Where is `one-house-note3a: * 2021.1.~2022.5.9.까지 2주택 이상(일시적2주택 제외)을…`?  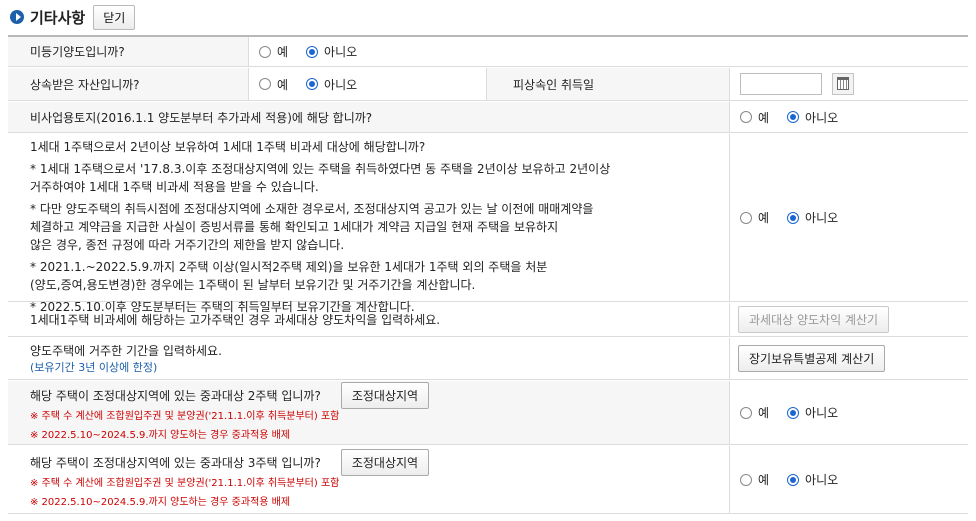
one-house-note3a: * 2021.1.~2022.5.9.까지 2주택 이상(일시적2주택 제외)을… is located at coordinates (289, 267).